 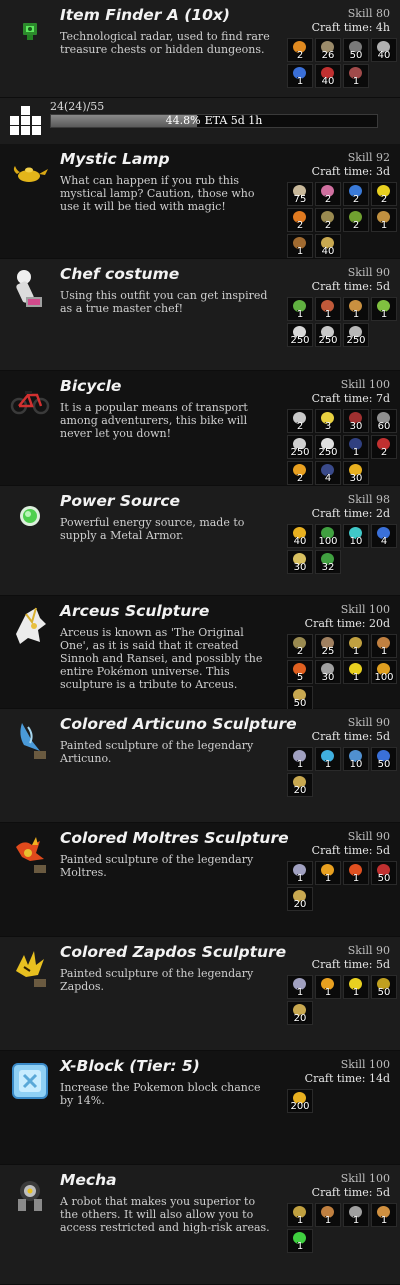 I want to click on progress-percent: 44.8%, so click(x=183, y=120).